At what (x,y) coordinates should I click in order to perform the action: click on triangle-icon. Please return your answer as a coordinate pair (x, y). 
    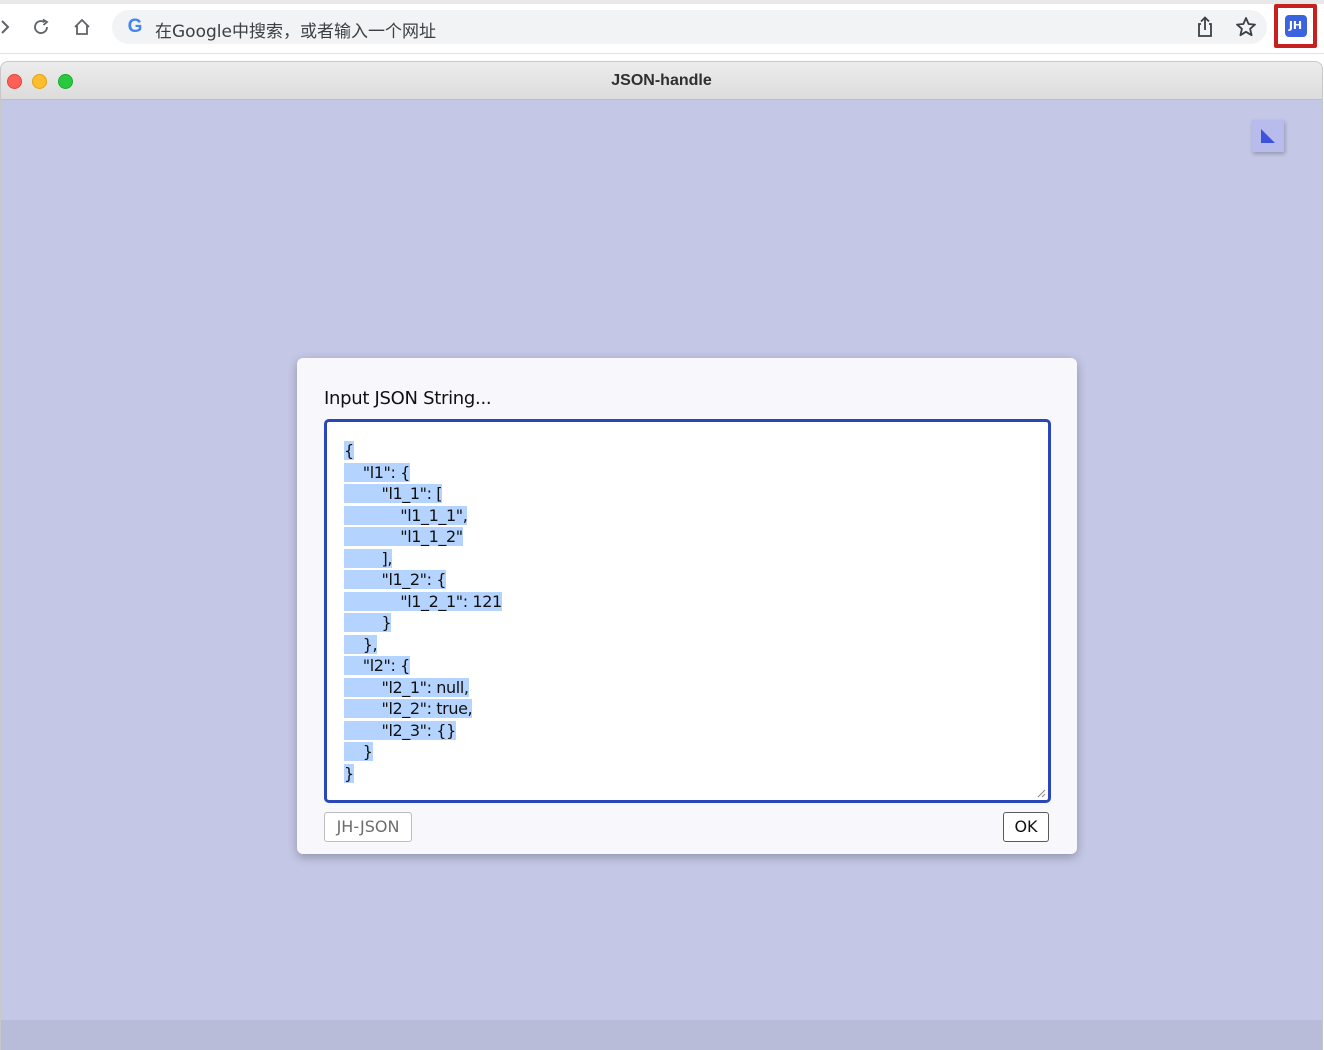
    Looking at the image, I should click on (1268, 136).